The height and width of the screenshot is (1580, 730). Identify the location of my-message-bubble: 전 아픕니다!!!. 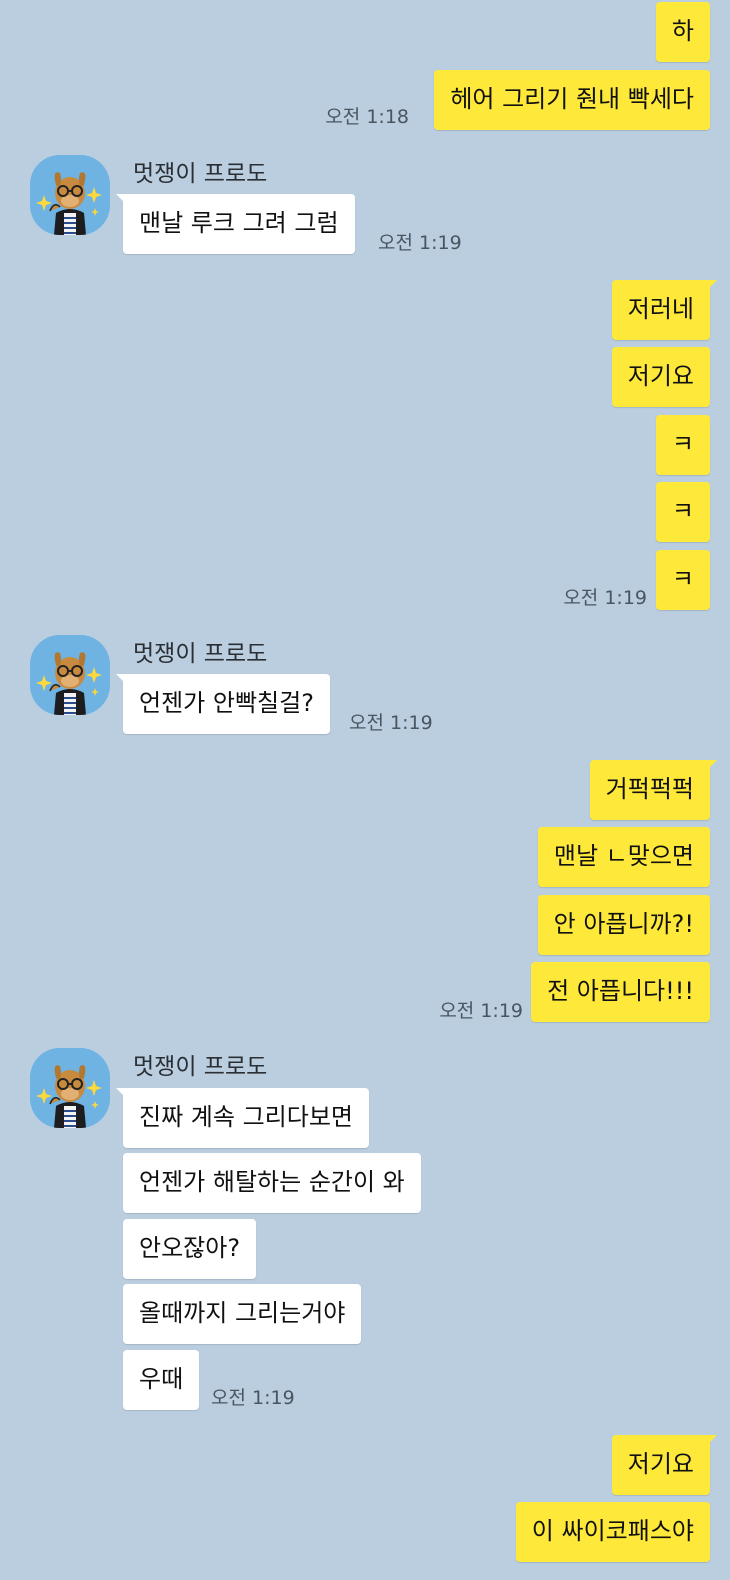
(620, 992).